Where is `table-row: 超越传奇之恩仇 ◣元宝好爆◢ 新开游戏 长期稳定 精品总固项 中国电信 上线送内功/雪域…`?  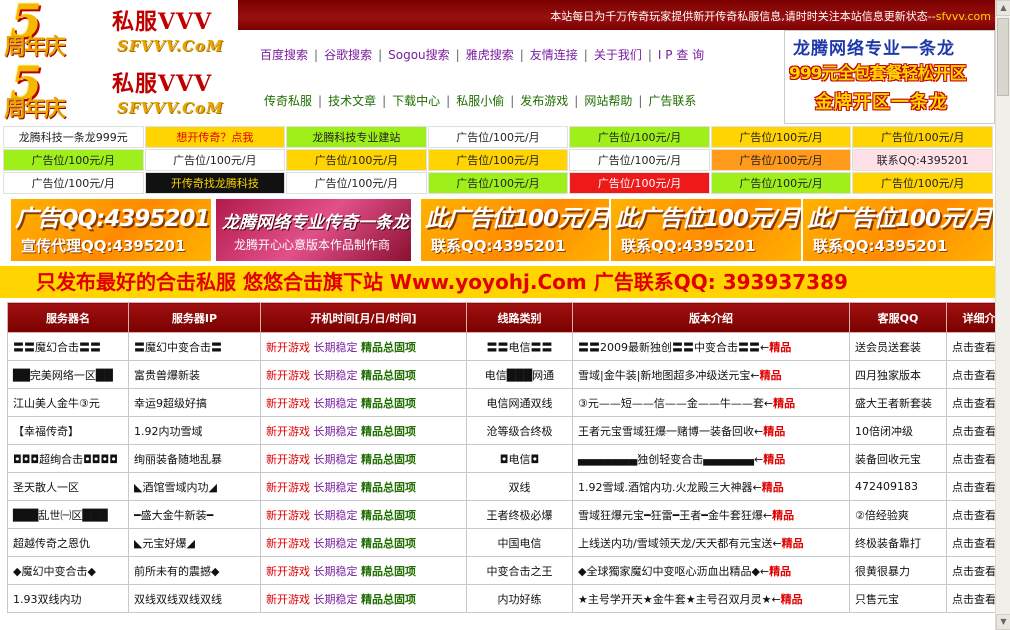 table-row: 超越传奇之恩仇 ◣元宝好爆◢ 新开游戏 长期稳定 精品总固项 中国电信 上线送内功/雪域… is located at coordinates (501, 542).